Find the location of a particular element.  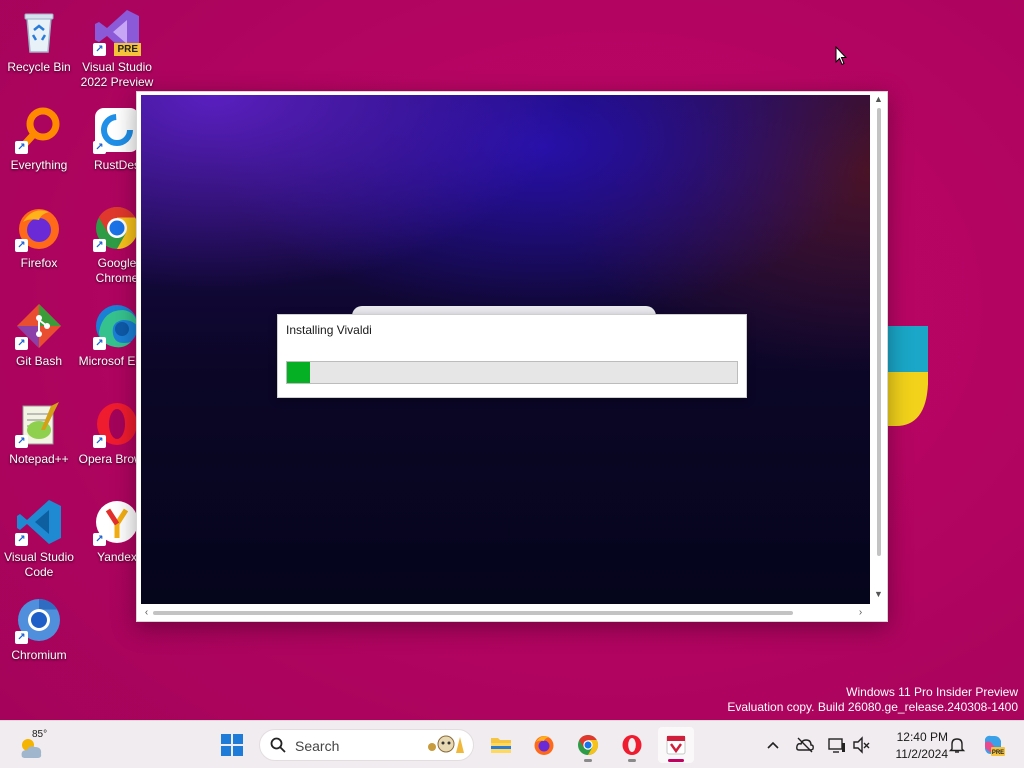

scroll-up-icon: ▲ is located at coordinates (878, 99).